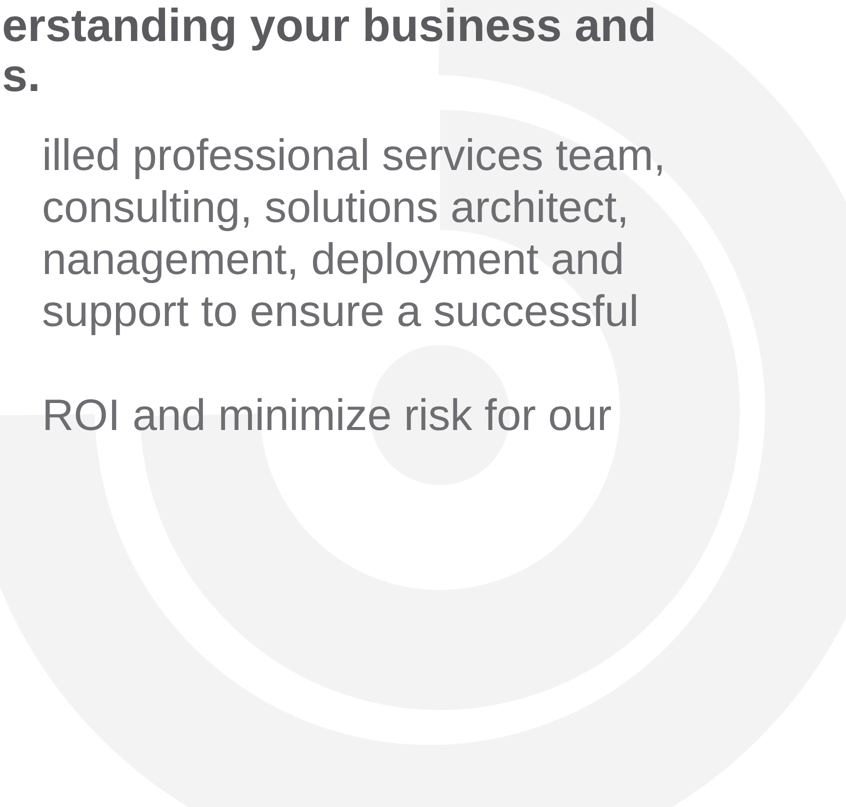  Describe the element at coordinates (330, 25) in the screenshot. I see `heading-text: erstanding your business and` at that location.